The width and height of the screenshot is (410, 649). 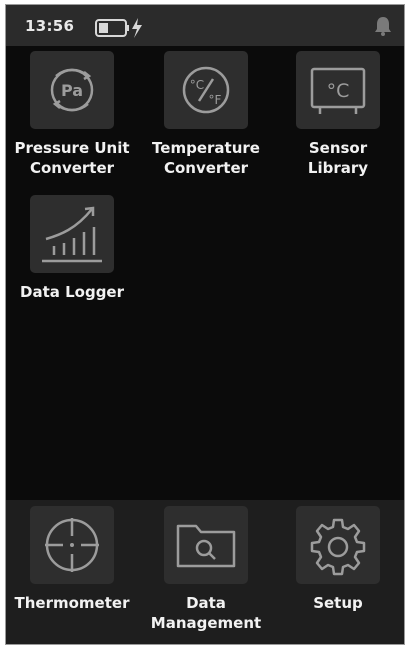 I want to click on crosshair-icon, so click(x=72, y=545).